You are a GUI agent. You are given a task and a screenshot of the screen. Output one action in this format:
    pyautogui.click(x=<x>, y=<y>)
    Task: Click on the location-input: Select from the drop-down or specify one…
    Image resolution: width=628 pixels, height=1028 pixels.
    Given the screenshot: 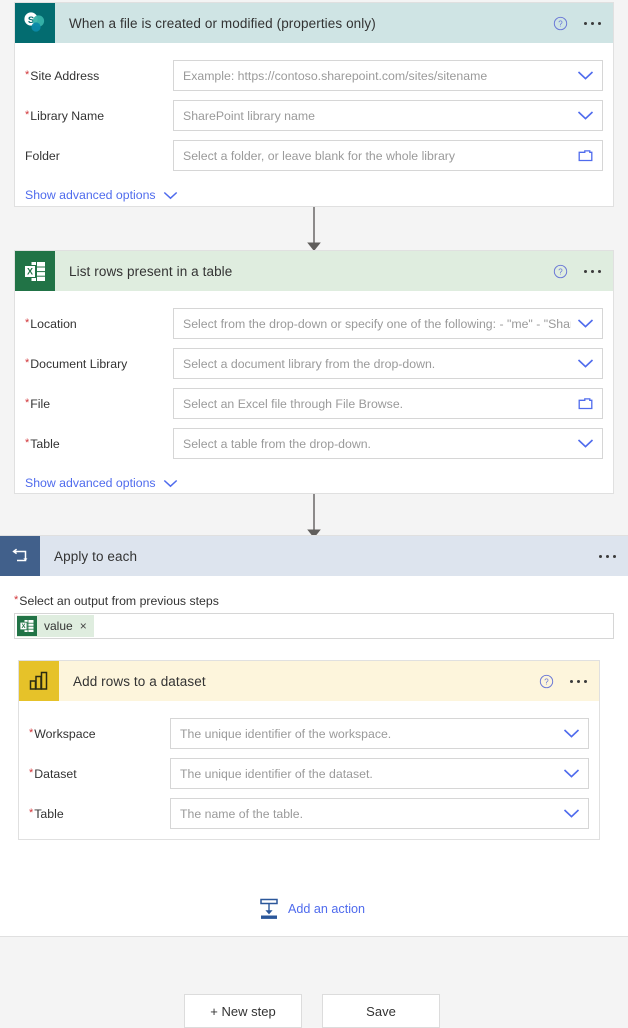 What is the action you would take?
    pyautogui.click(x=388, y=323)
    